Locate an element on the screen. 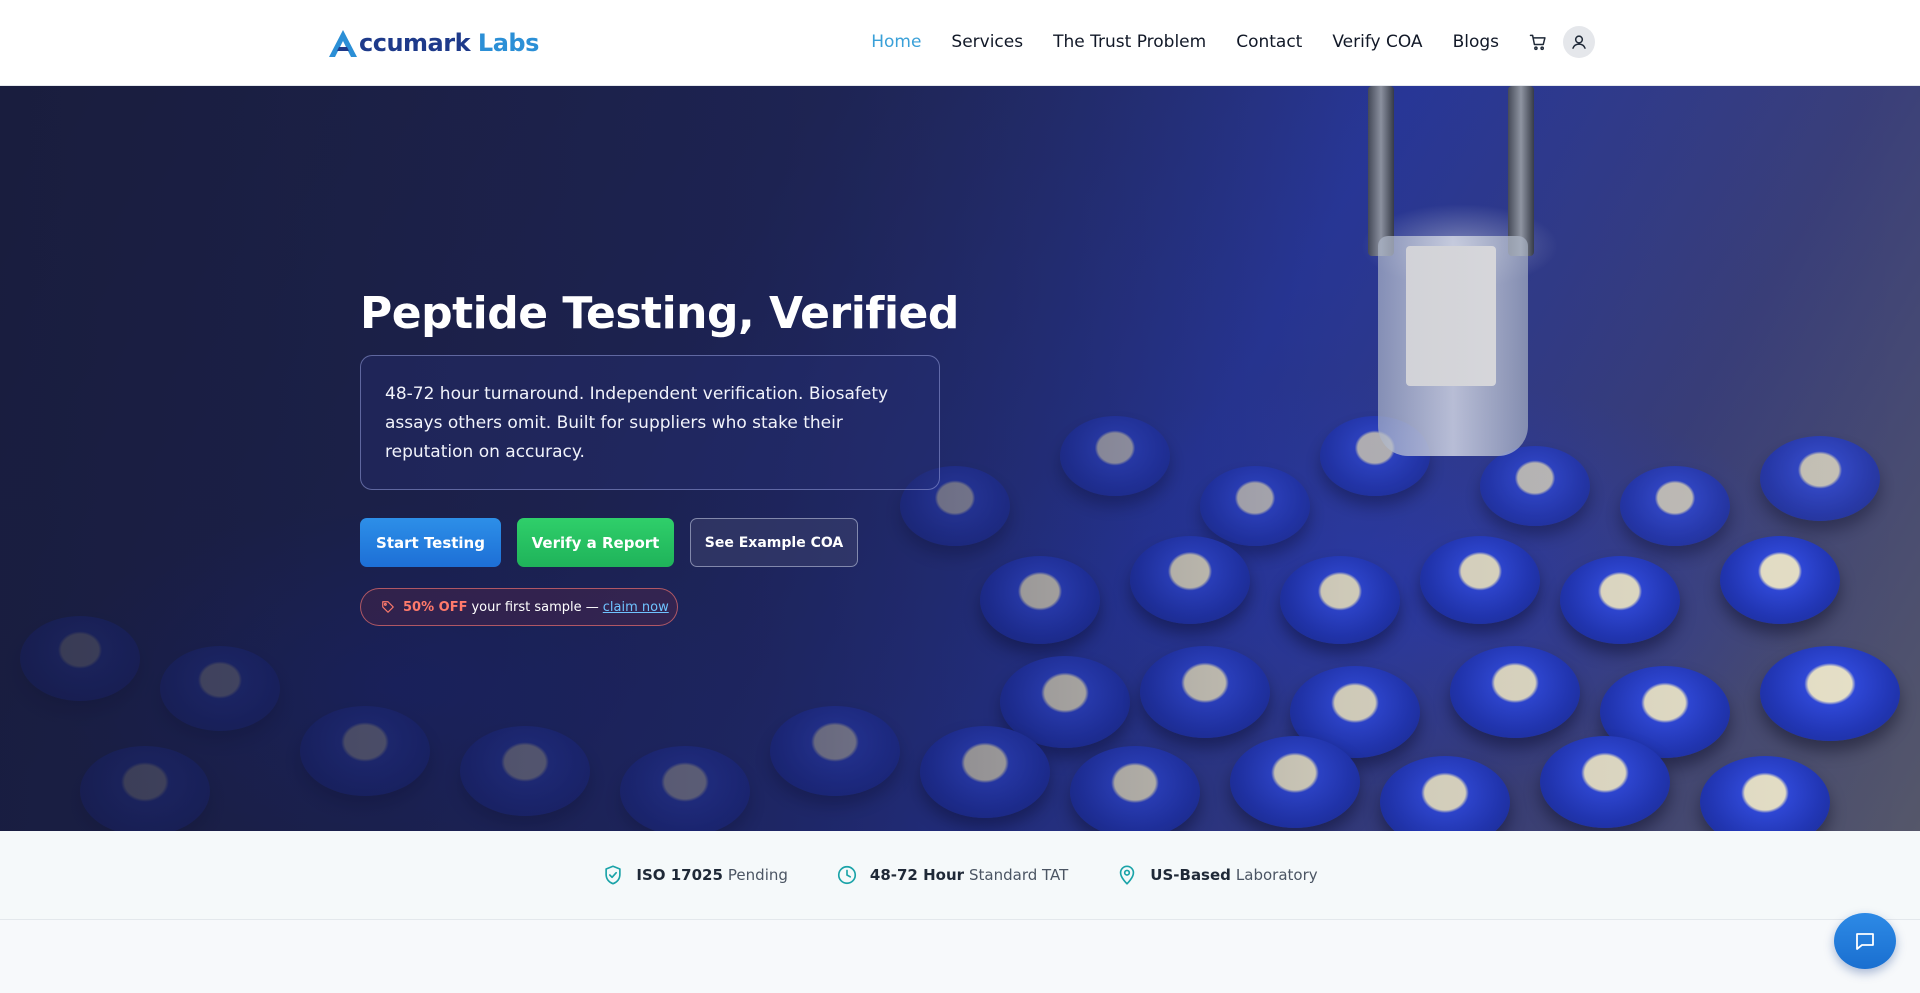 The width and height of the screenshot is (1920, 993). hero-title: Peptide Testing, Verified is located at coordinates (659, 313).